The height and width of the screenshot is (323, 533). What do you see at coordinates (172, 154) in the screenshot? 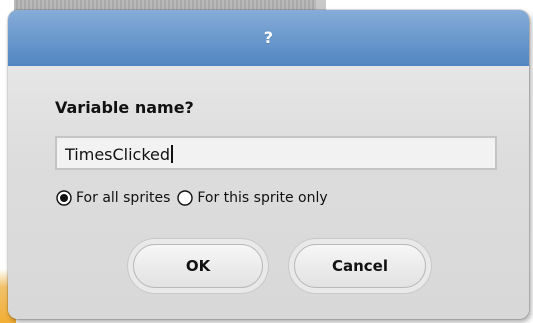
I see `text-caret` at bounding box center [172, 154].